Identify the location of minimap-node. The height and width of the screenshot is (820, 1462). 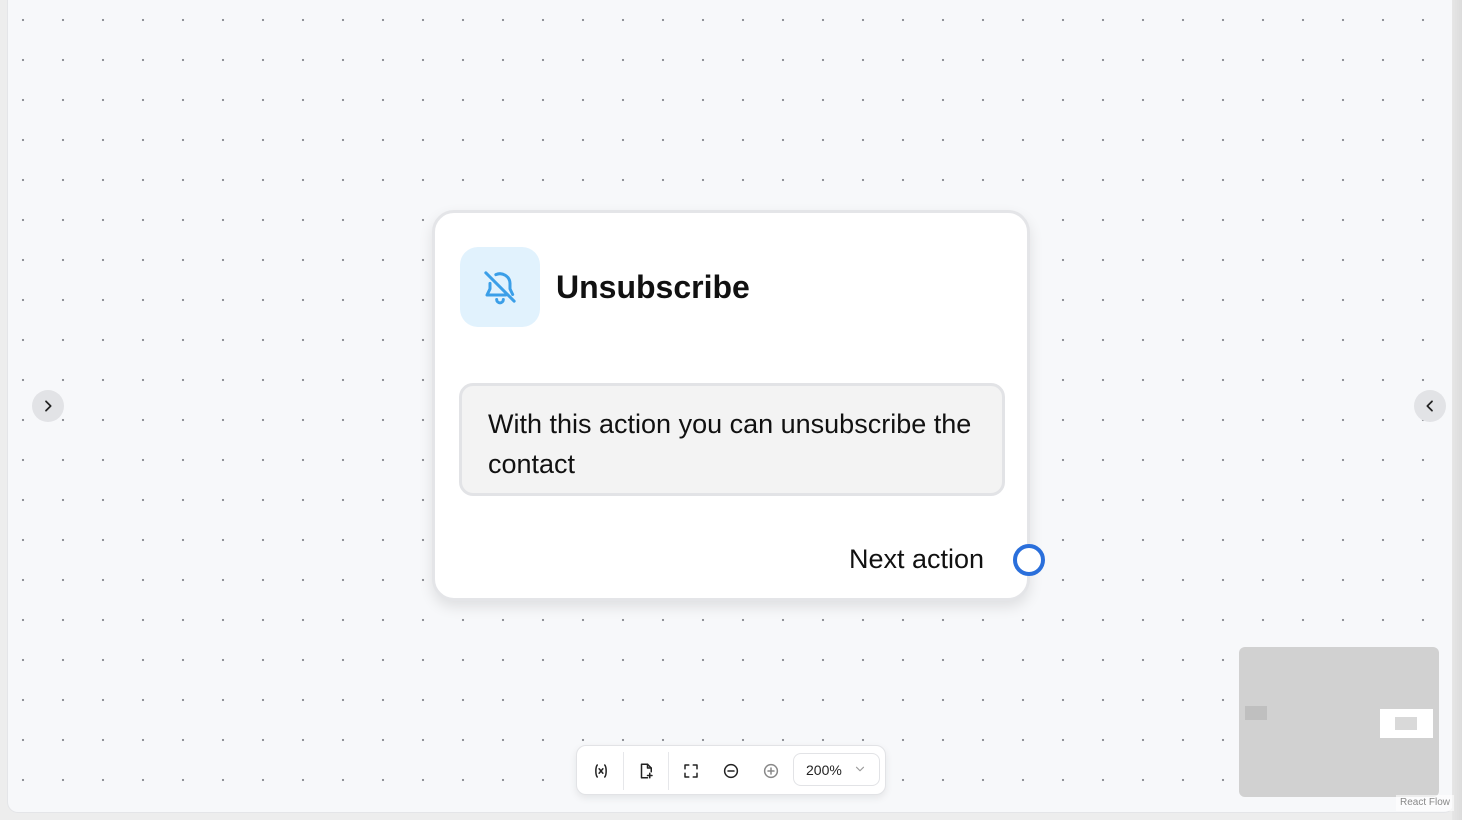
(1256, 713).